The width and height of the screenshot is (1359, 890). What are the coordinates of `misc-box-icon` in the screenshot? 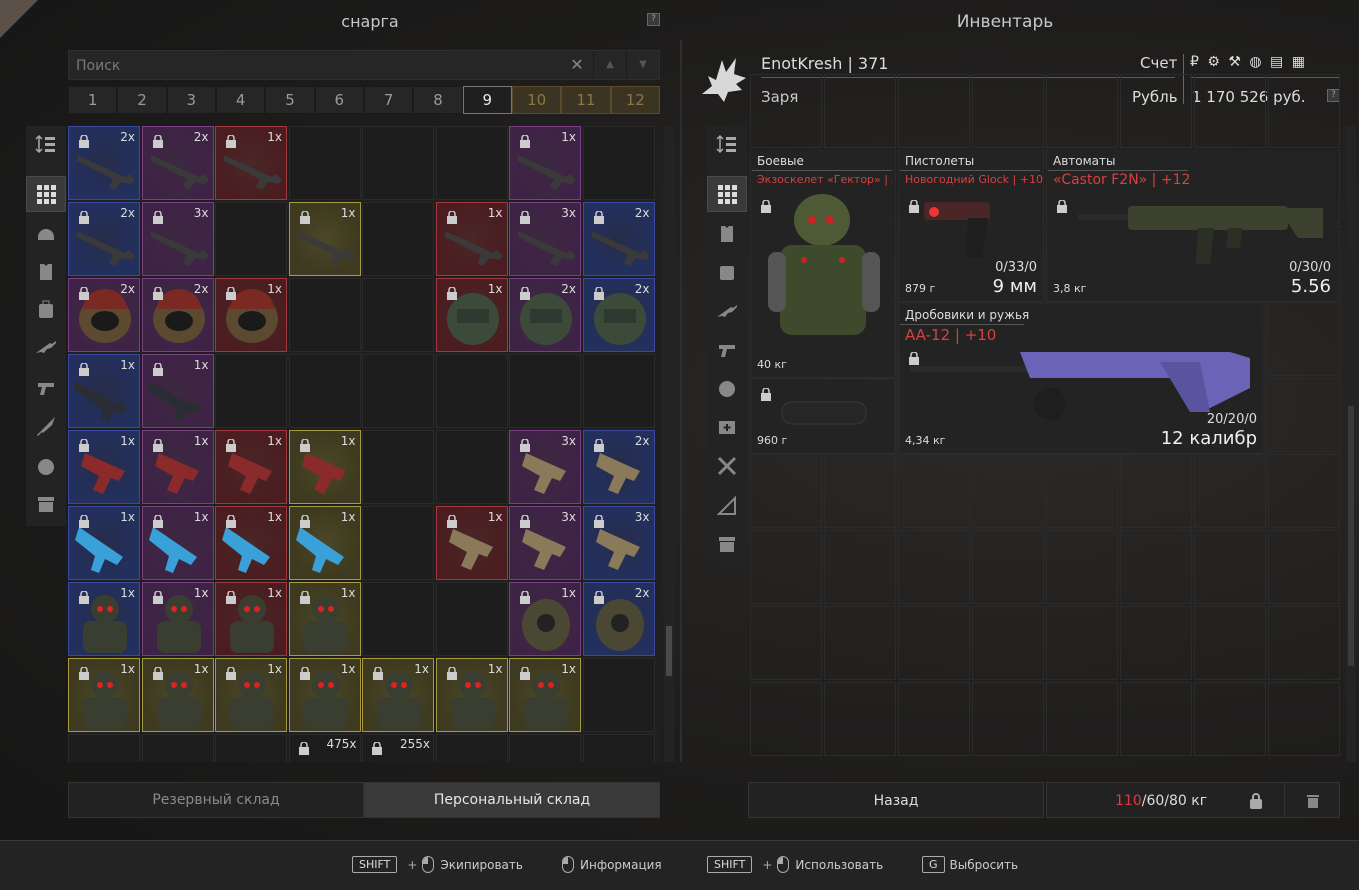 It's located at (727, 544).